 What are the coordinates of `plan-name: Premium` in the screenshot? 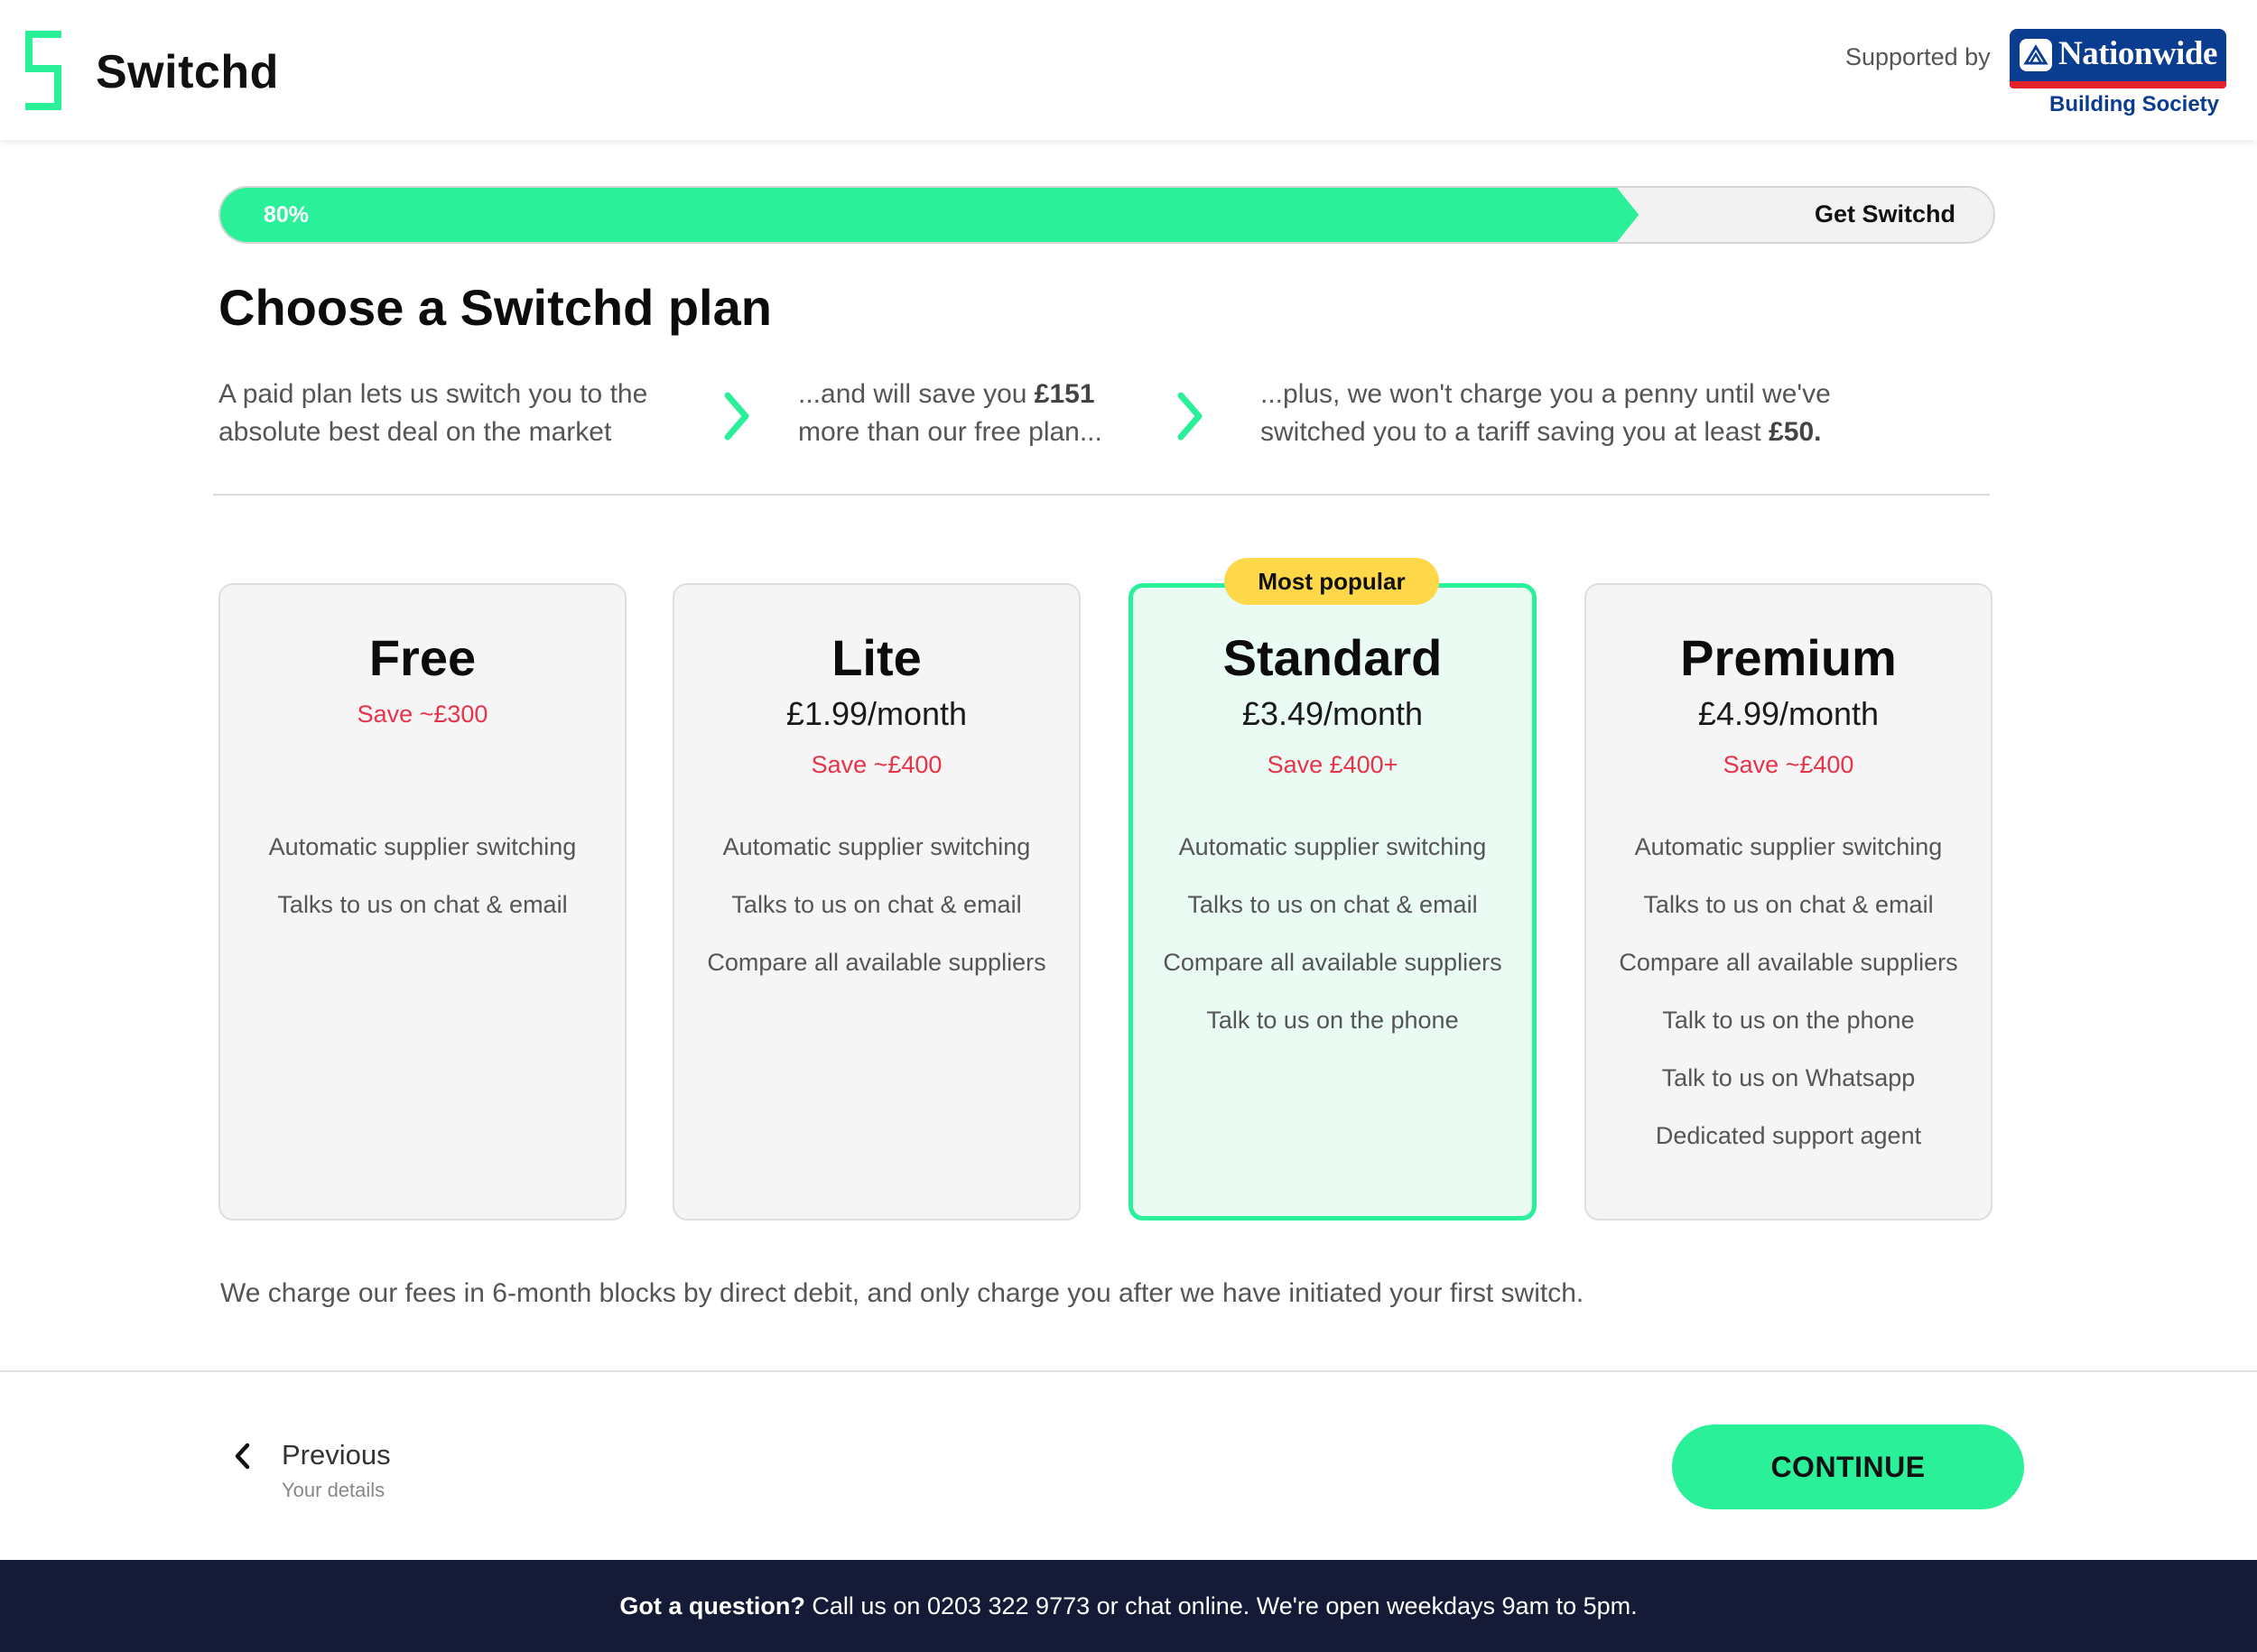 It's located at (1789, 657).